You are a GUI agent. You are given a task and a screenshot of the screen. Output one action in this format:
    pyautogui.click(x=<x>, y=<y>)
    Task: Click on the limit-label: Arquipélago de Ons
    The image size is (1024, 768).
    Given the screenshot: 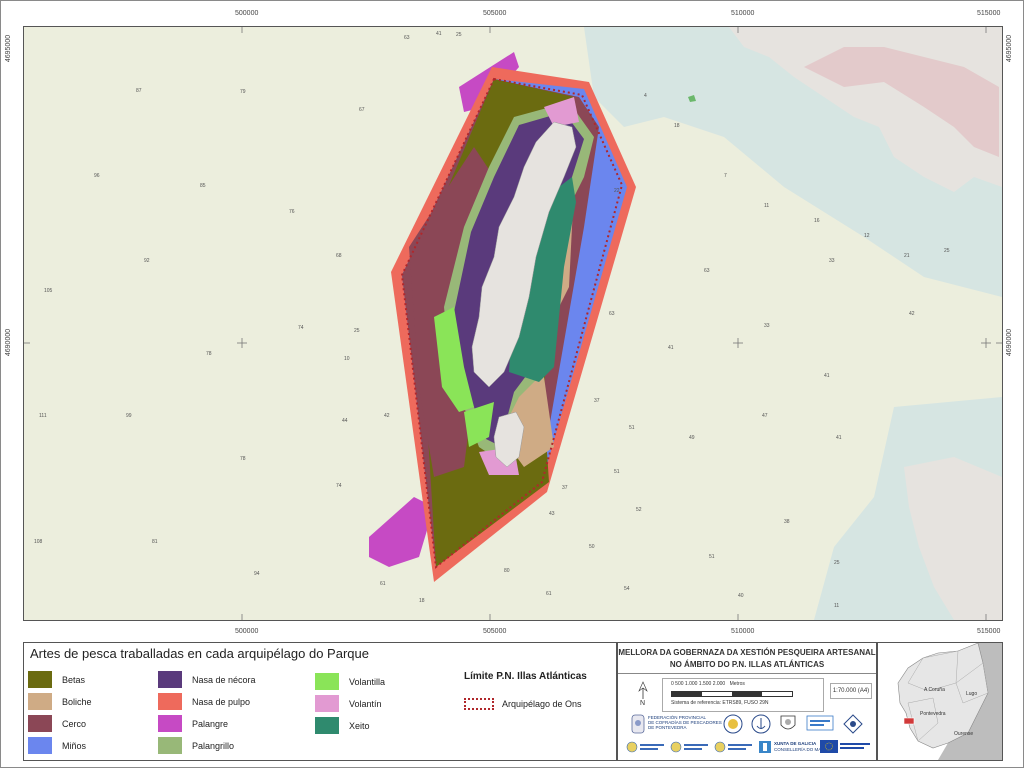 What is the action you would take?
    pyautogui.click(x=542, y=704)
    